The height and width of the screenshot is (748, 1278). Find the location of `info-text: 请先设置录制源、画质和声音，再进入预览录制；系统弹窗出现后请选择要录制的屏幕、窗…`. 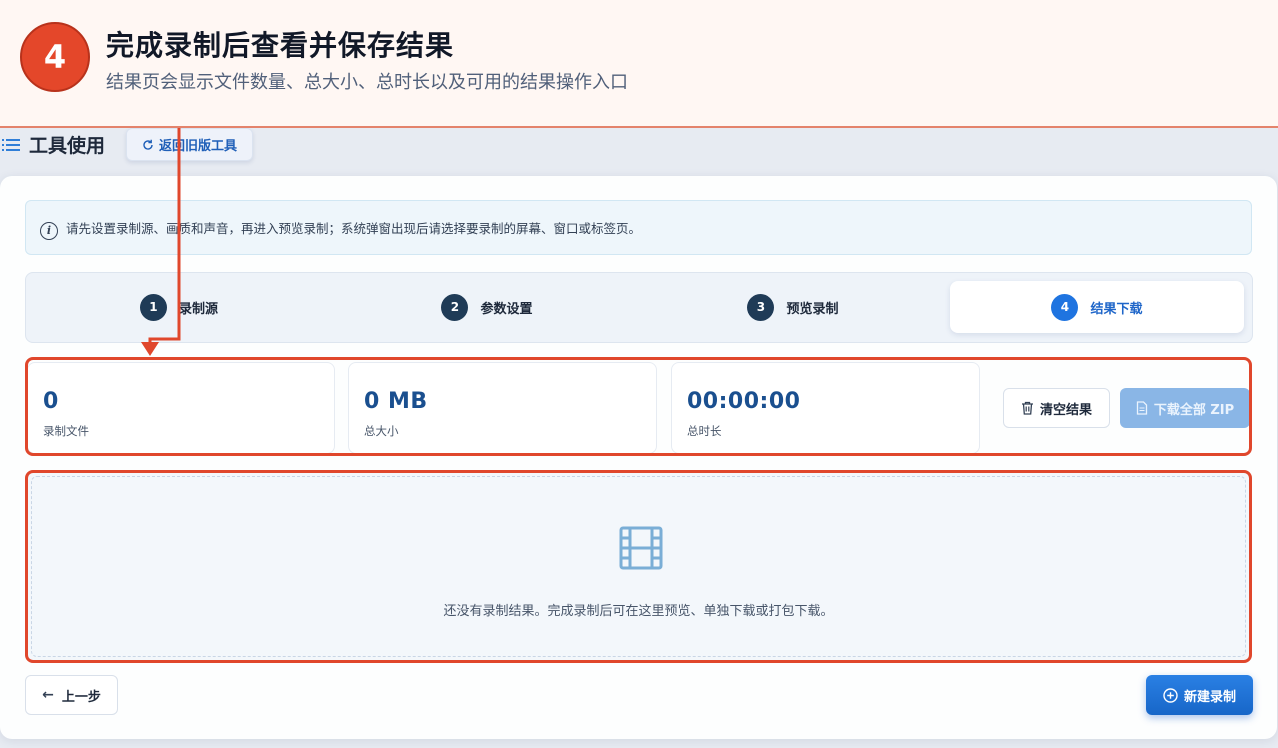

info-text: 请先设置录制源、画质和声音，再进入预览录制；系统弹窗出现后请选择要录制的屏幕、窗… is located at coordinates (354, 228).